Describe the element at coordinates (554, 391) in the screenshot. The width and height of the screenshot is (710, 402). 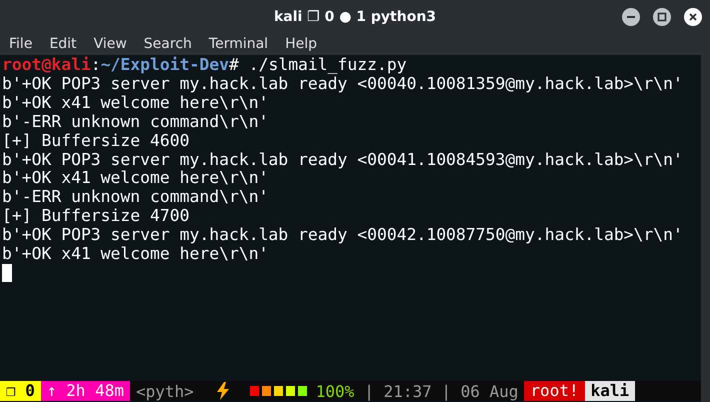
I see `status-segment: root!` at that location.